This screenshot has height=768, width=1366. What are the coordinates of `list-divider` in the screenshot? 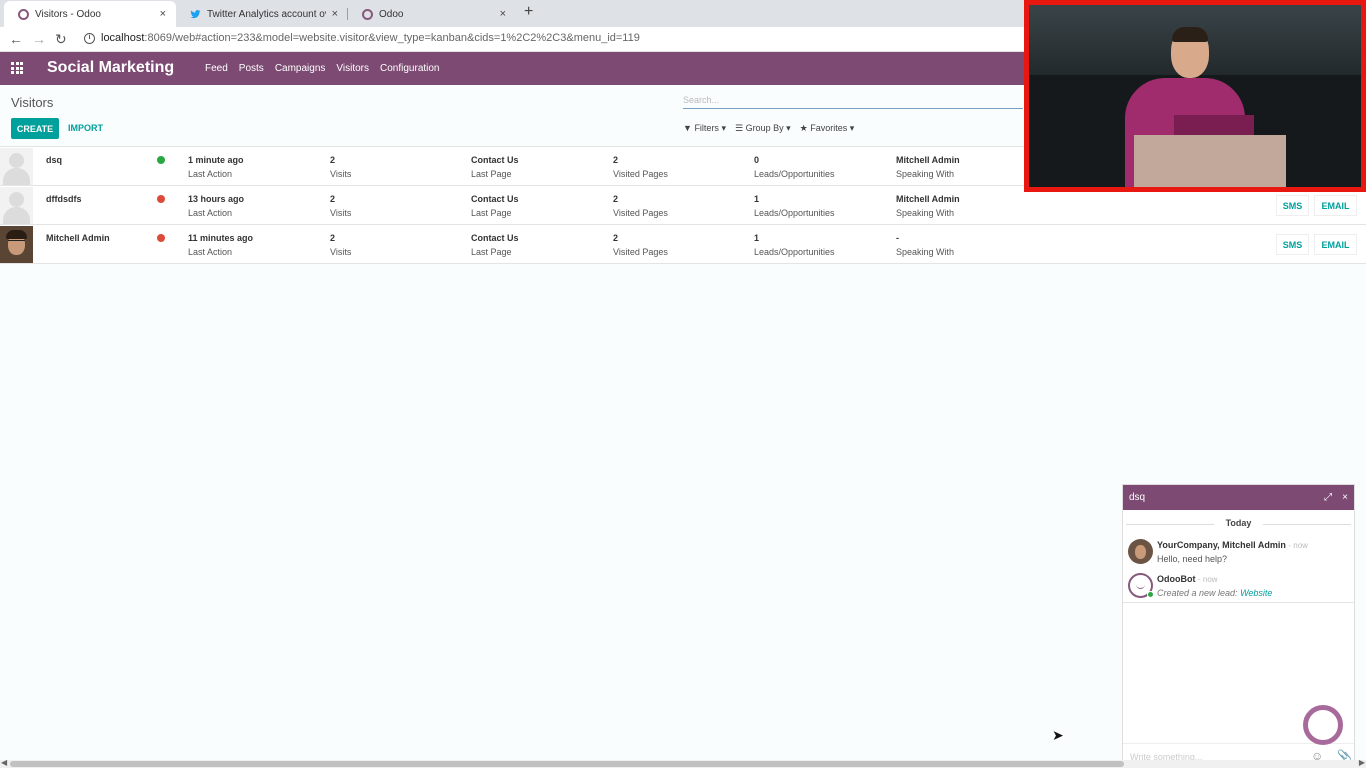 It's located at (683, 263).